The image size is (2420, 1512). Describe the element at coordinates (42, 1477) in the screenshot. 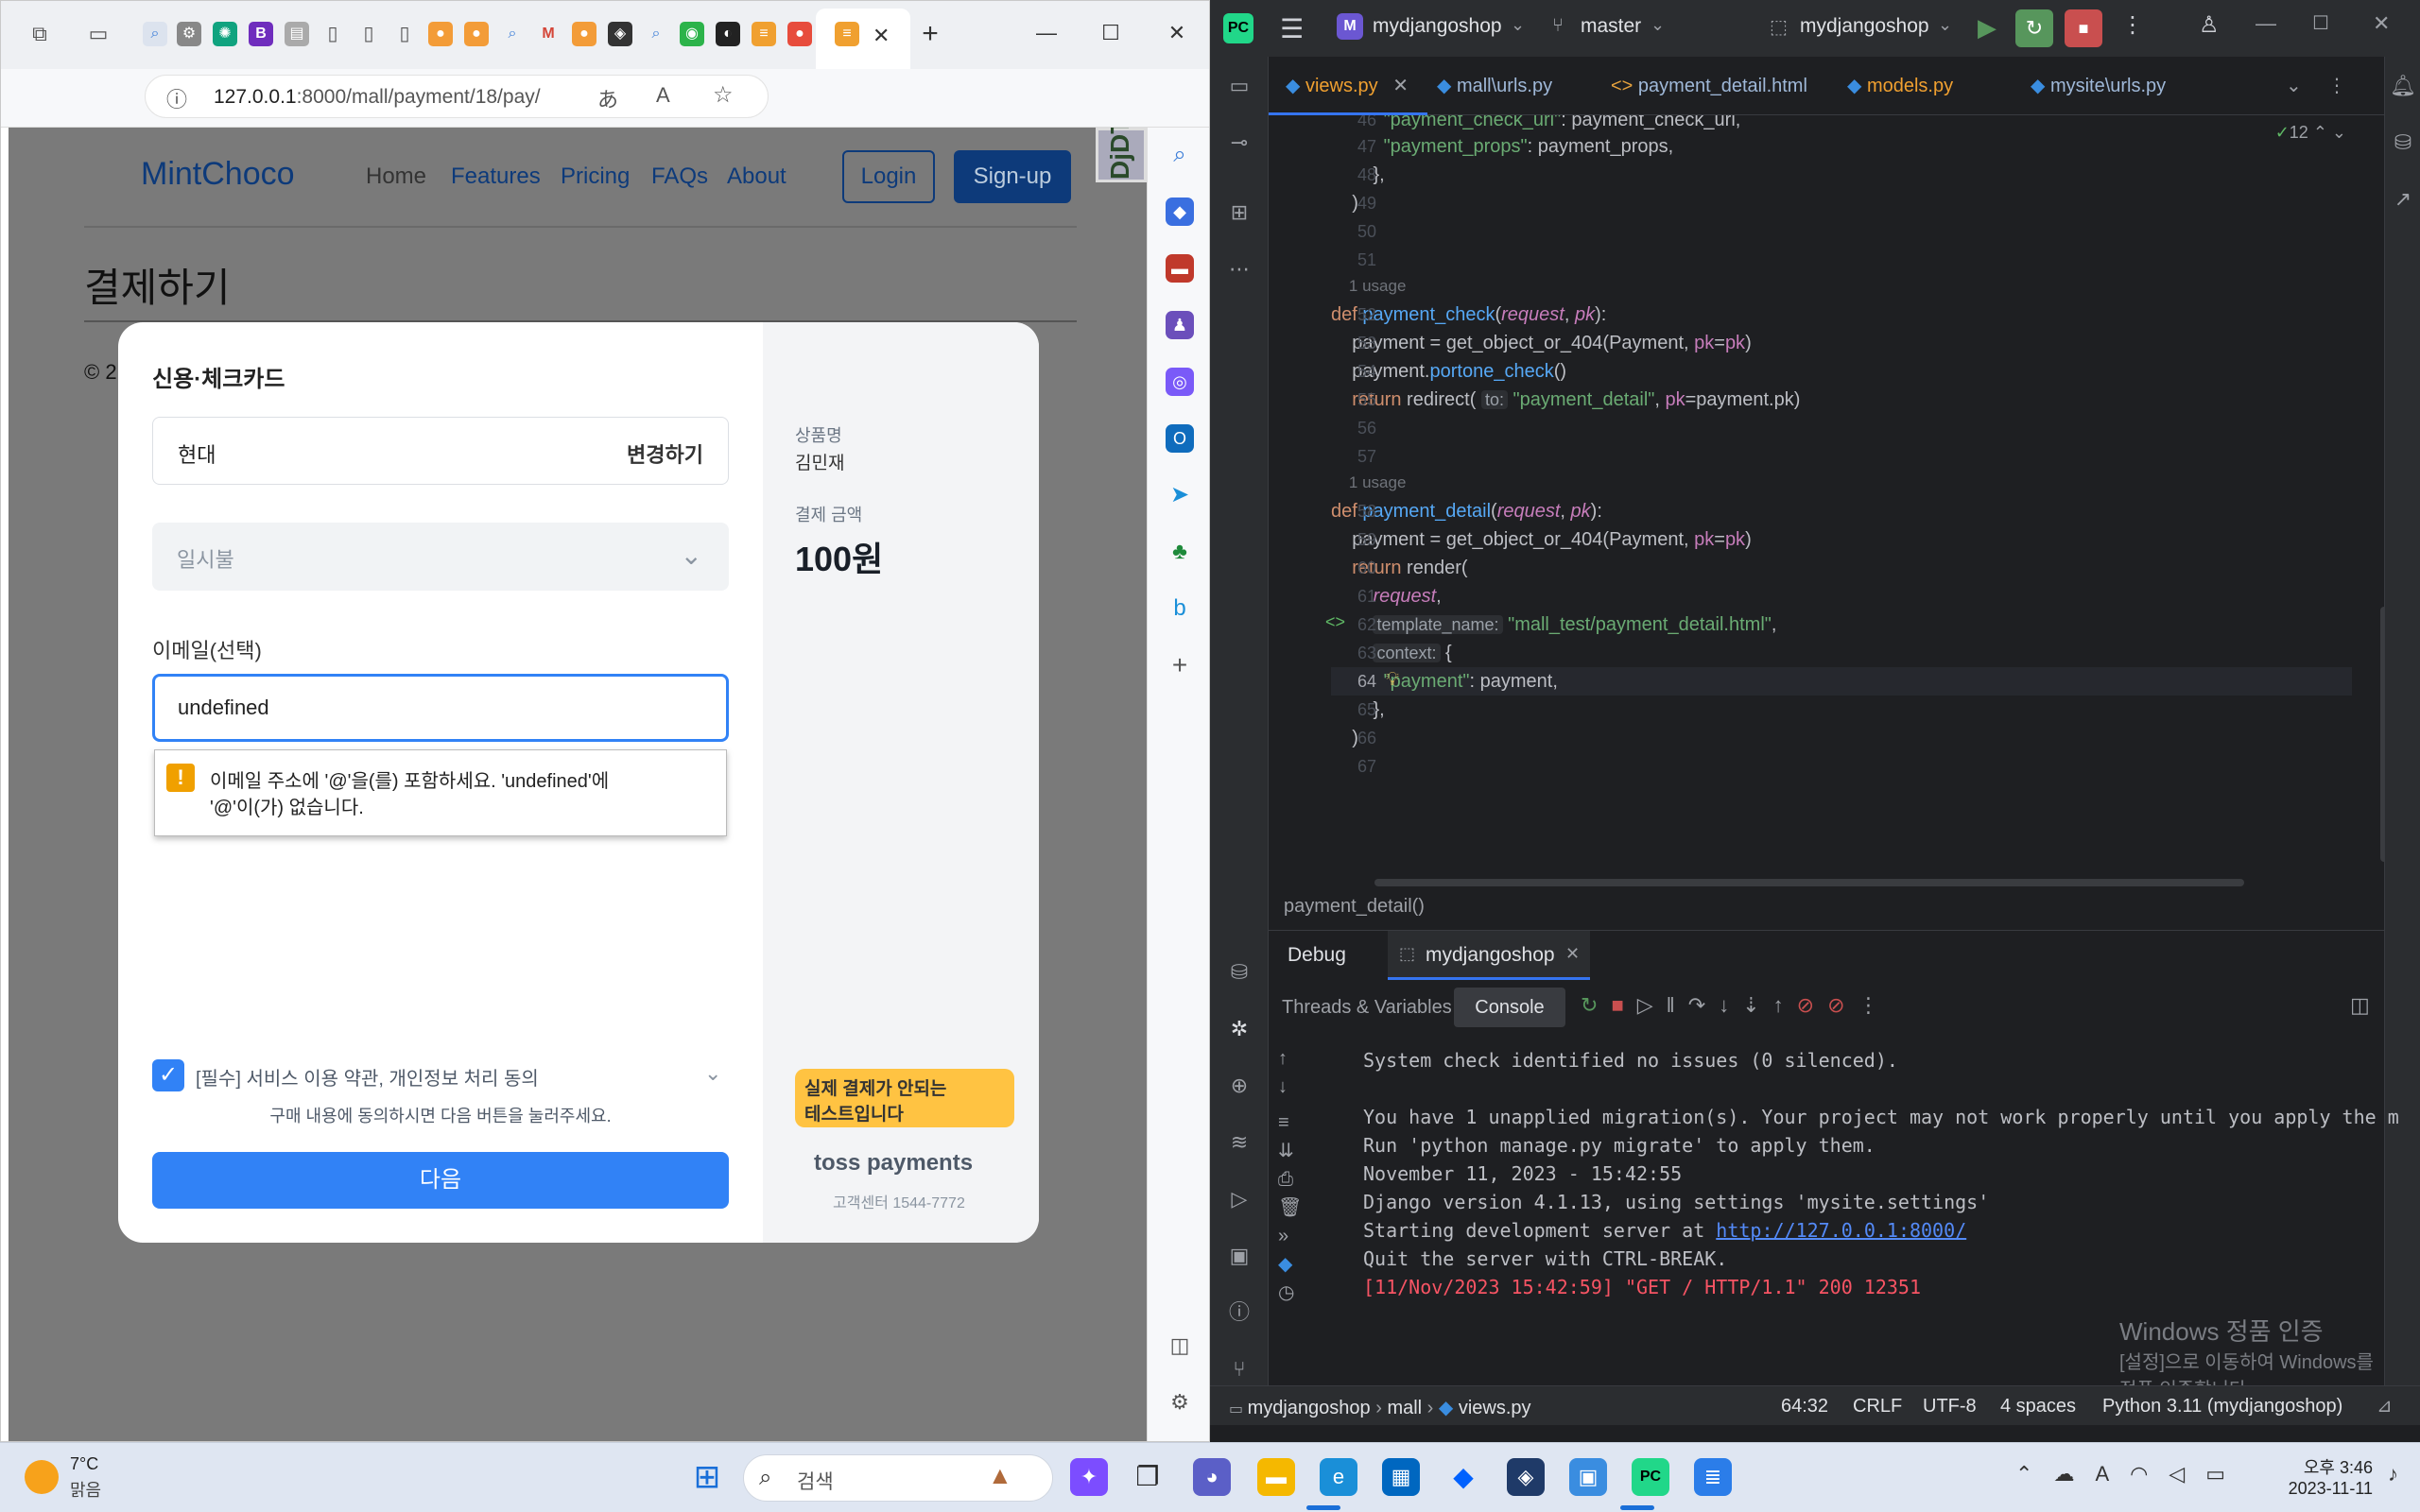

I see `weather-sun-icon` at that location.